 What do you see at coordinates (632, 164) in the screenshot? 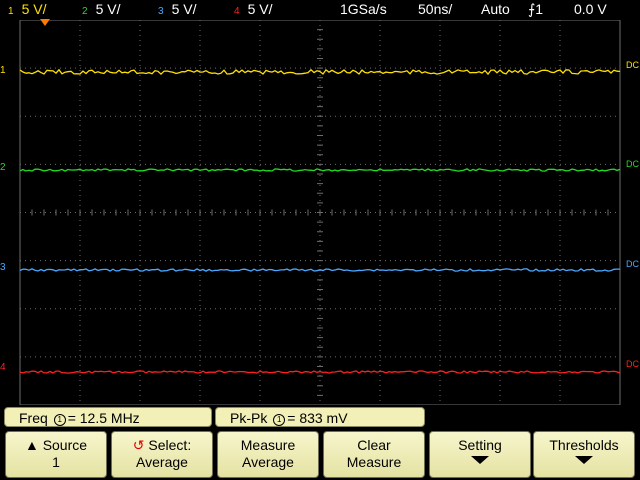
I see `ch2-coupling: DC` at bounding box center [632, 164].